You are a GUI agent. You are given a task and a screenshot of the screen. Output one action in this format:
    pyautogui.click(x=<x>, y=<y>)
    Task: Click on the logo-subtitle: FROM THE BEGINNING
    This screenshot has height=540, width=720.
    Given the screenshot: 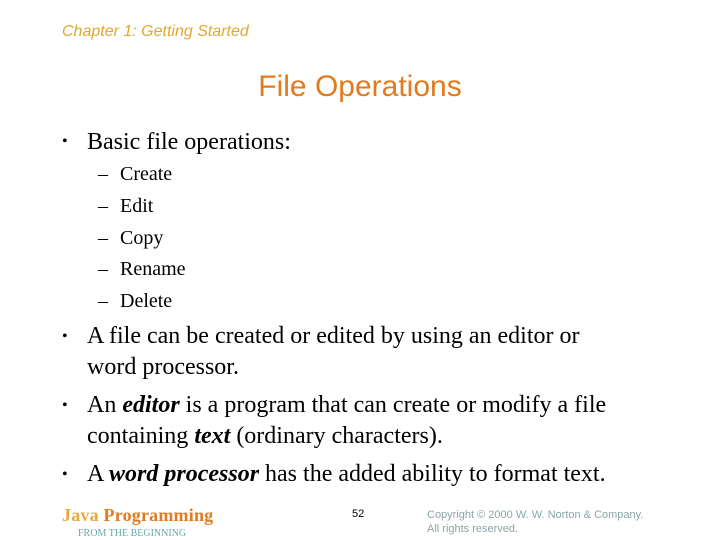 What is the action you would take?
    pyautogui.click(x=132, y=533)
    